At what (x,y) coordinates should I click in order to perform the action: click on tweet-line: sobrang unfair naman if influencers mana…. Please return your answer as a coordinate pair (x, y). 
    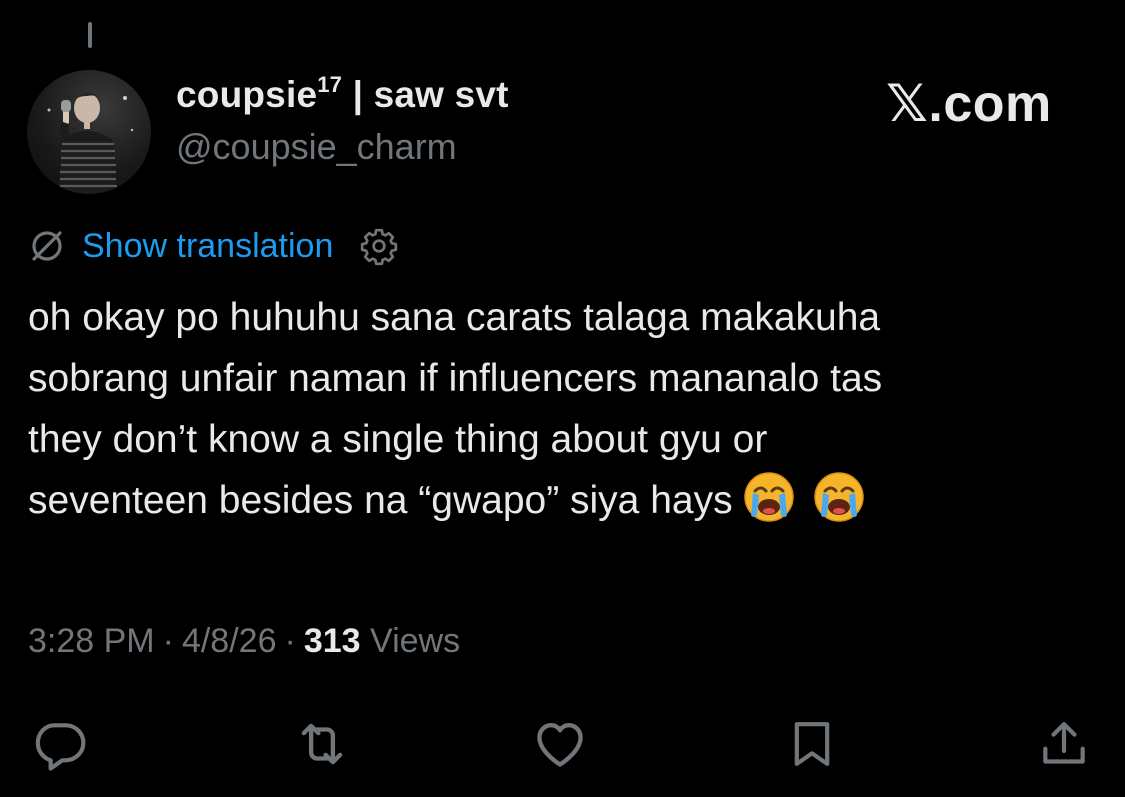
    Looking at the image, I should click on (455, 378).